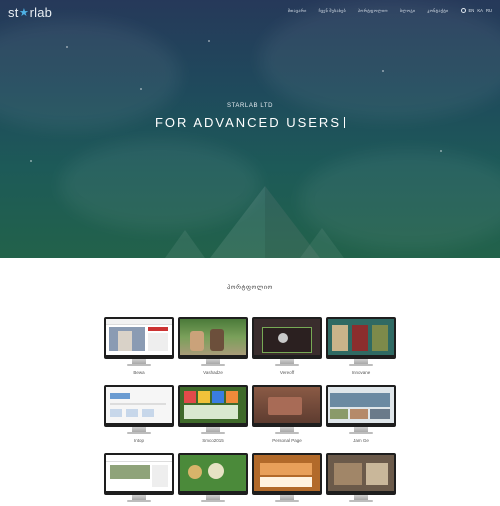 The width and height of the screenshot is (500, 506). I want to click on portfolio-card: Personal Page, so click(287, 414).